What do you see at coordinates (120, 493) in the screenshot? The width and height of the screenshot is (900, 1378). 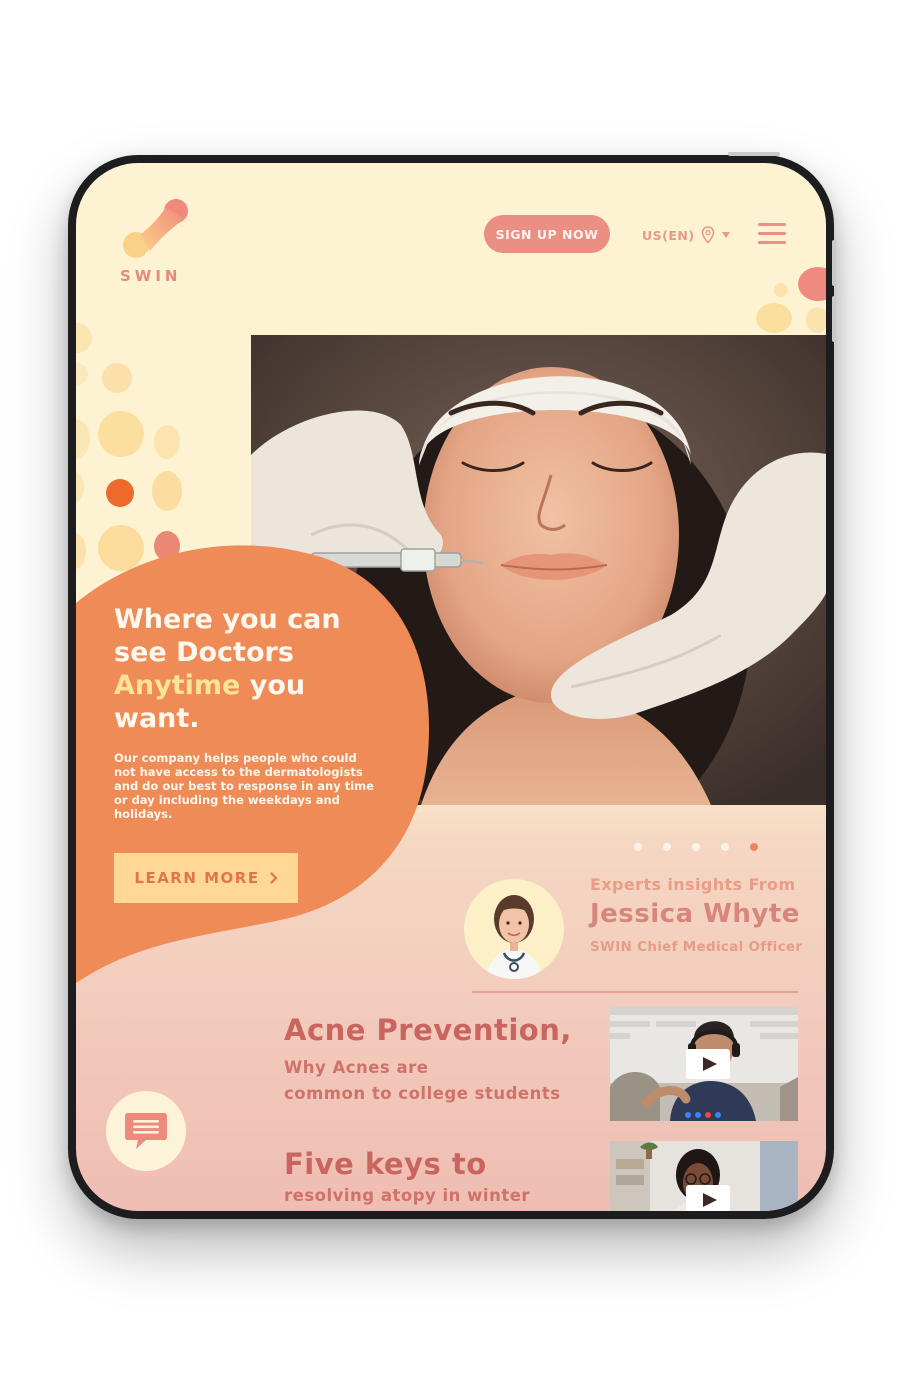 I see `decor-dot-orange` at bounding box center [120, 493].